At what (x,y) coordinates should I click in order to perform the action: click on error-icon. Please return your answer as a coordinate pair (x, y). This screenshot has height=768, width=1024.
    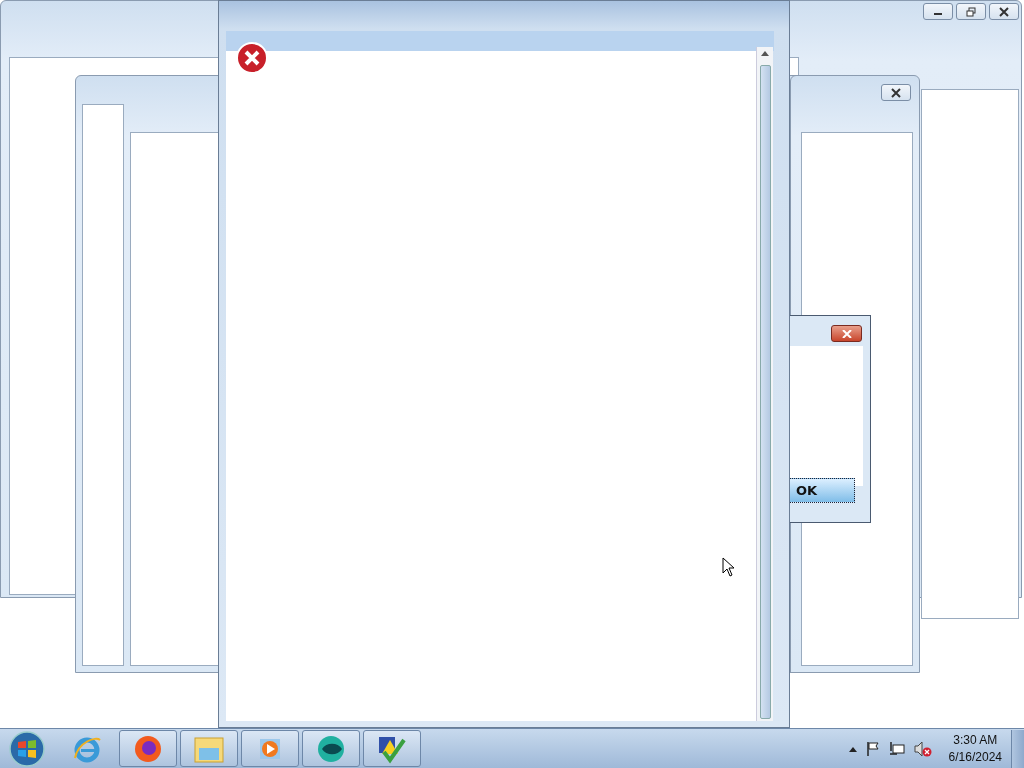
    Looking at the image, I should click on (252, 58).